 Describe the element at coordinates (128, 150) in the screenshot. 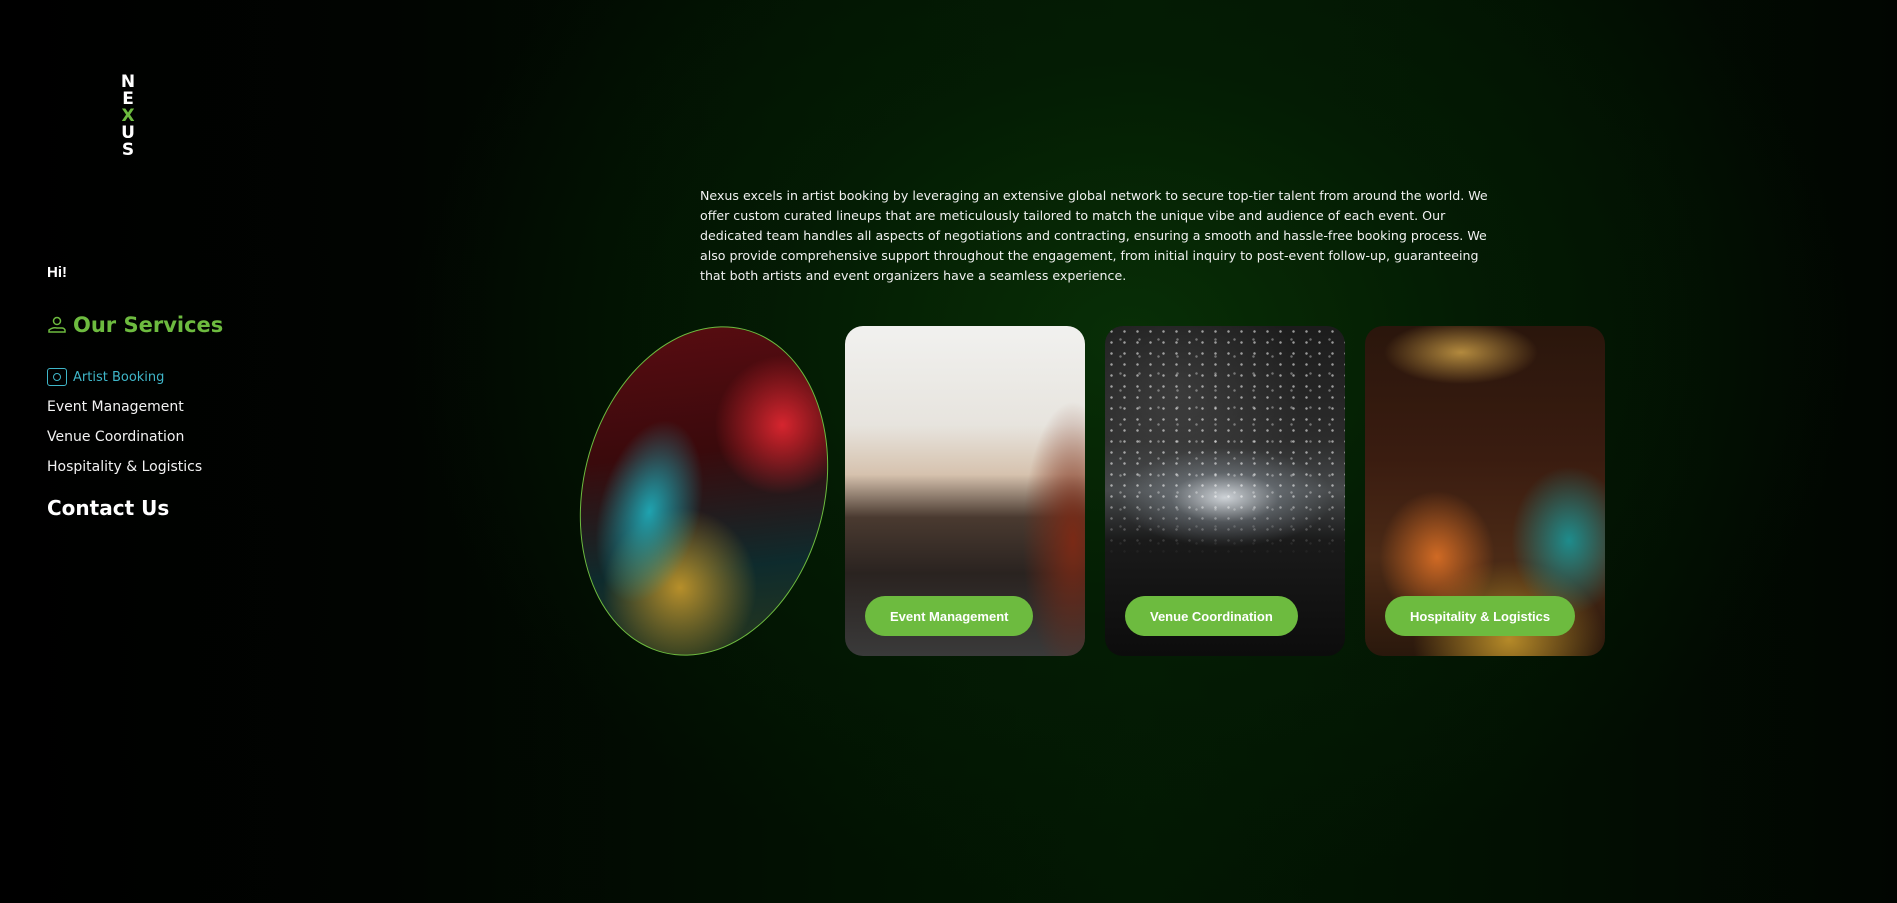

I see `logo-letter: S` at that location.